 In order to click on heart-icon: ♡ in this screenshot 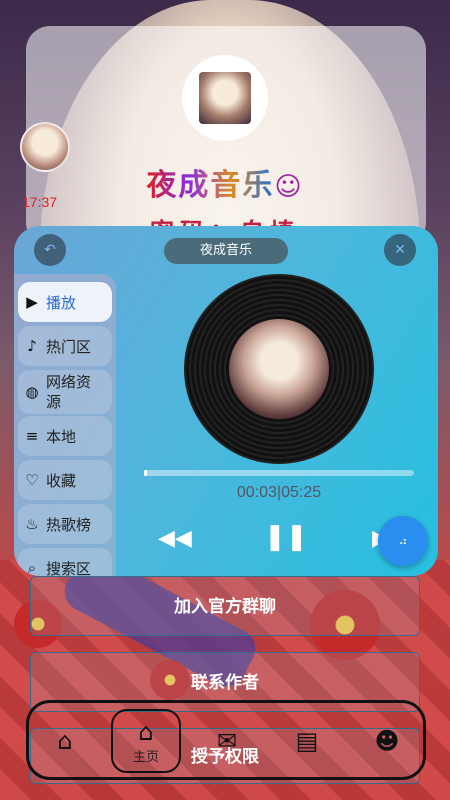, I will do `click(32, 480)`.